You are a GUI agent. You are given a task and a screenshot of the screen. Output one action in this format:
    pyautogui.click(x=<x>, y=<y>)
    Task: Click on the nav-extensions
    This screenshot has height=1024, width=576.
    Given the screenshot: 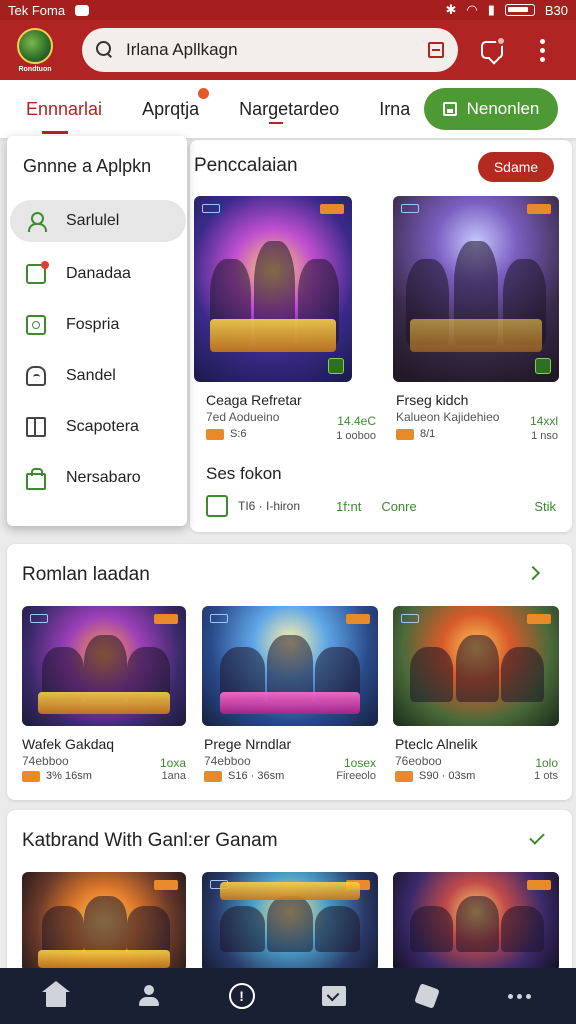 What is the action you would take?
    pyautogui.click(x=427, y=996)
    